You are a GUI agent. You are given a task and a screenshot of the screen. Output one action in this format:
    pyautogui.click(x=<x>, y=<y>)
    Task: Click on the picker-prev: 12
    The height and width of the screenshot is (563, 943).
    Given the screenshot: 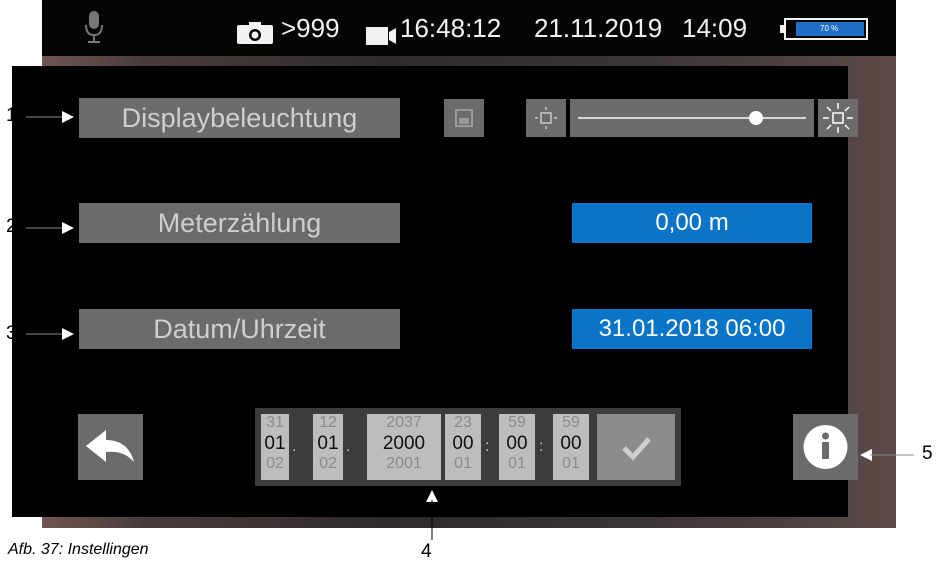 What is the action you would take?
    pyautogui.click(x=328, y=422)
    